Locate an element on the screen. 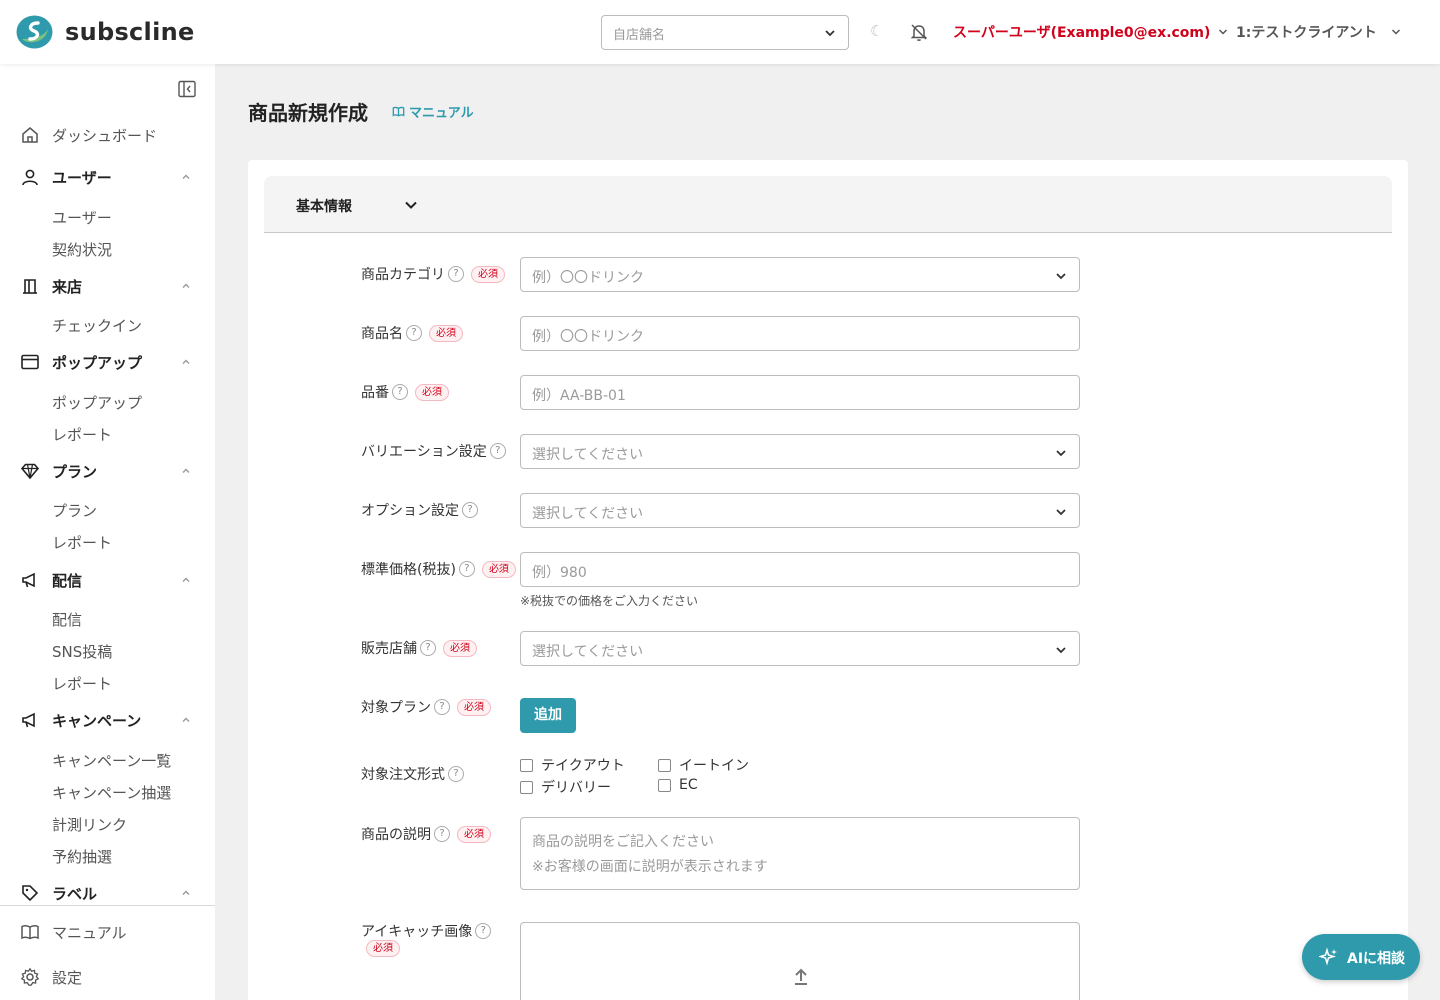 Image resolution: width=1440 pixels, height=1000 pixels. sidebar-item-sns-post: SNS投稿 is located at coordinates (82, 651).